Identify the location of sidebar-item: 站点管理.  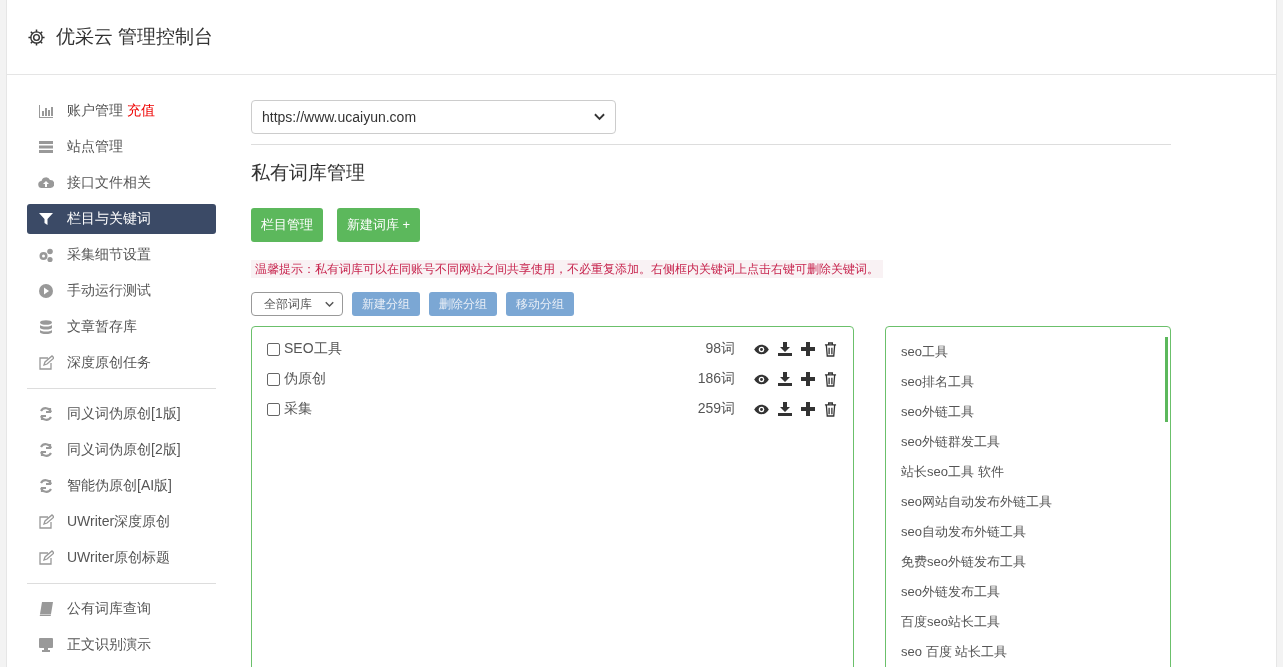
(121, 147).